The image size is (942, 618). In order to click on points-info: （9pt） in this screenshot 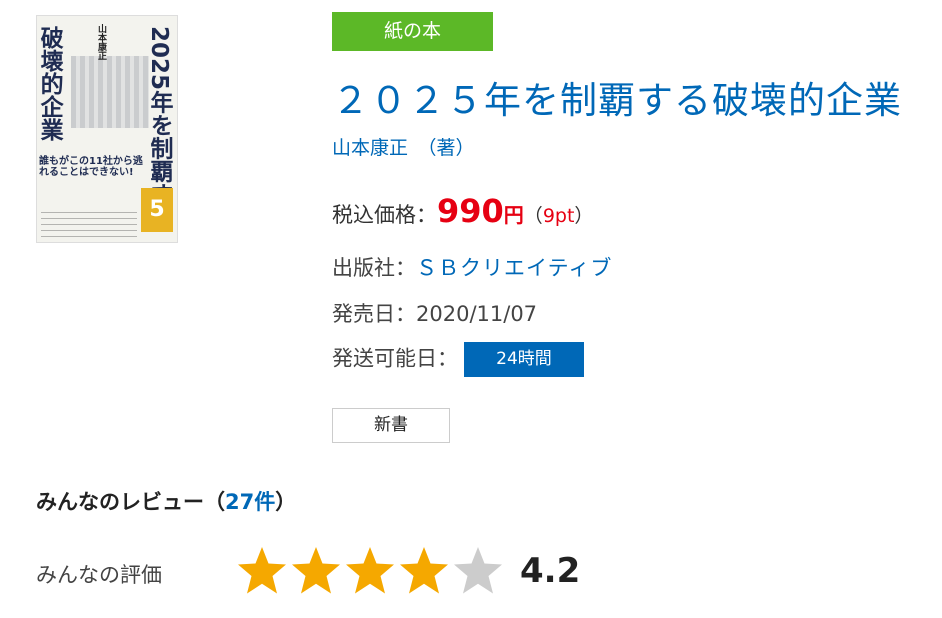, I will do `click(558, 216)`.